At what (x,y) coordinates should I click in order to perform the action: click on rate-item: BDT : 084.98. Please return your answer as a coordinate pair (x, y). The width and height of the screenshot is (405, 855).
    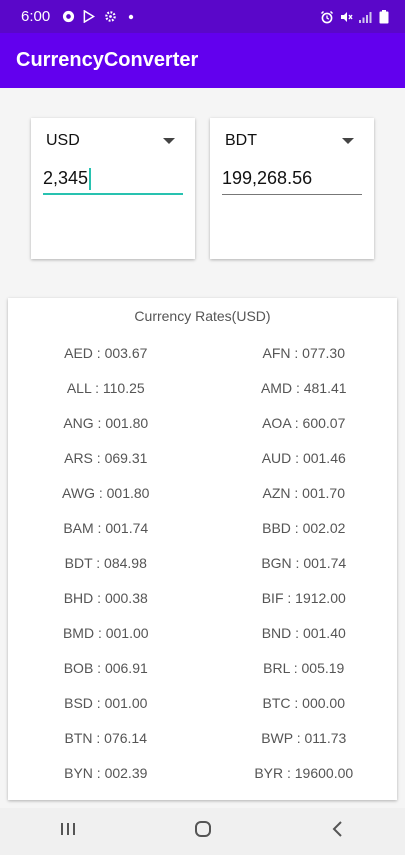
    Looking at the image, I should click on (105, 562).